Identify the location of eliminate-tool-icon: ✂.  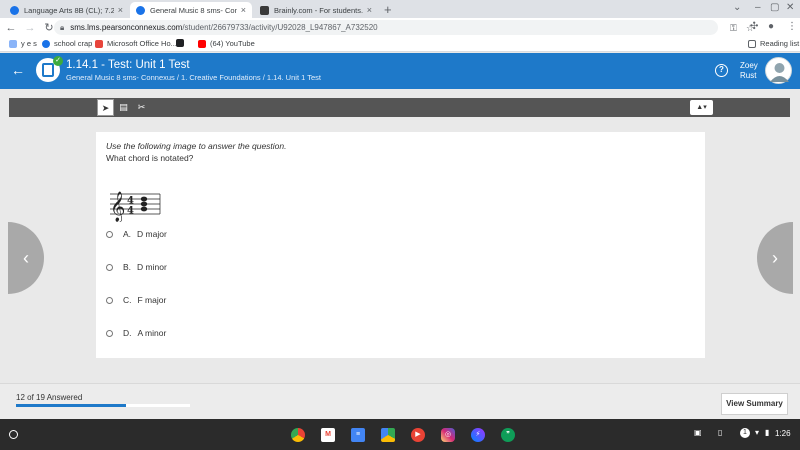
(141, 107).